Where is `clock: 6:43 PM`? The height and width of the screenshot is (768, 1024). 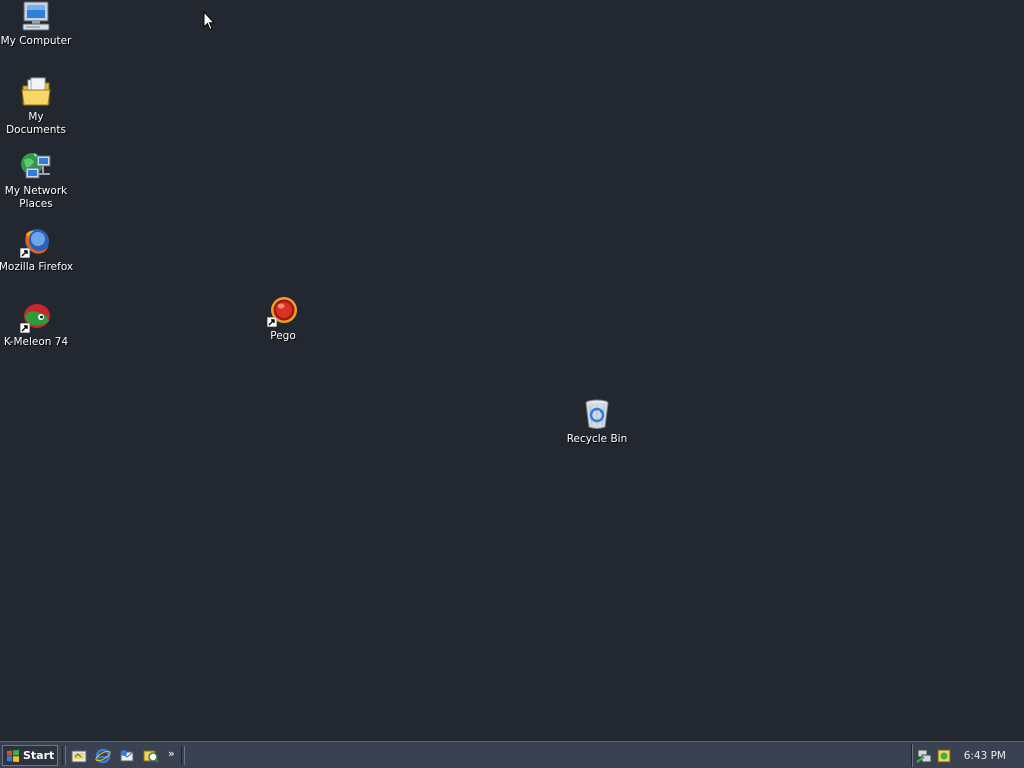
clock: 6:43 PM is located at coordinates (985, 756).